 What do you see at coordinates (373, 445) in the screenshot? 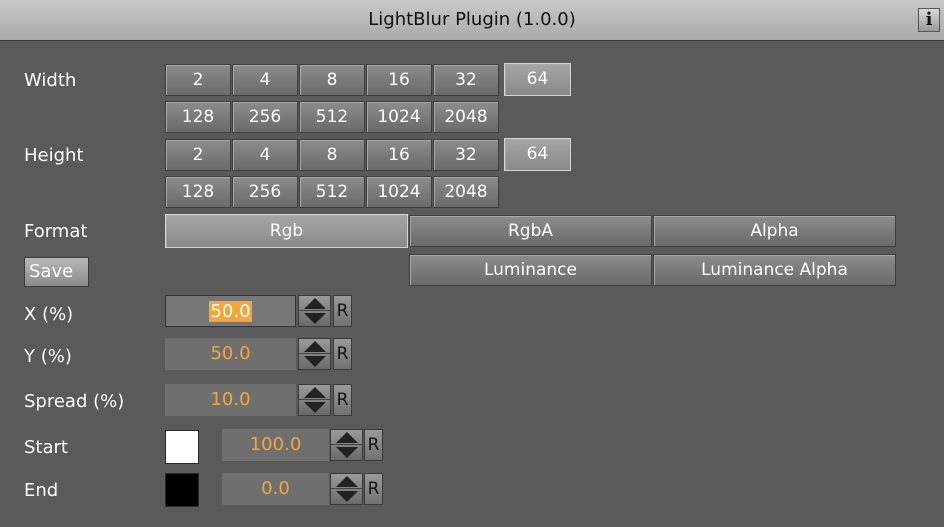
I see `start-reset-button: R` at bounding box center [373, 445].